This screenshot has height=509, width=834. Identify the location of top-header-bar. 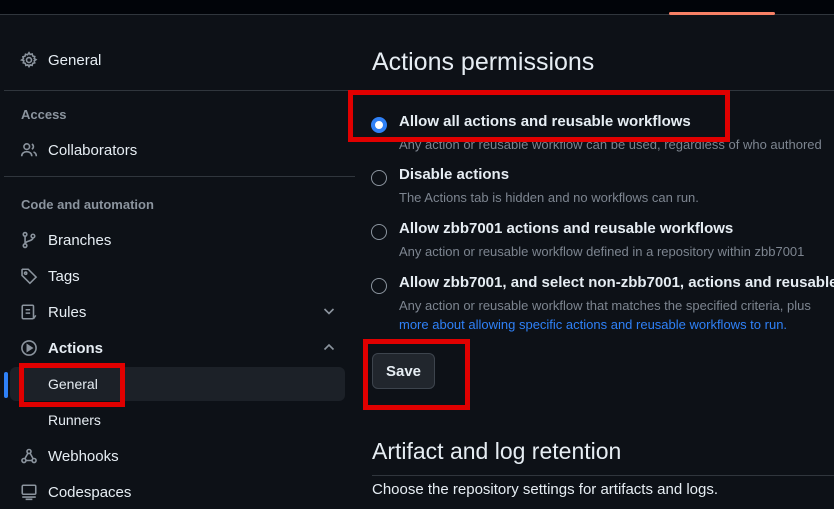
(417, 7).